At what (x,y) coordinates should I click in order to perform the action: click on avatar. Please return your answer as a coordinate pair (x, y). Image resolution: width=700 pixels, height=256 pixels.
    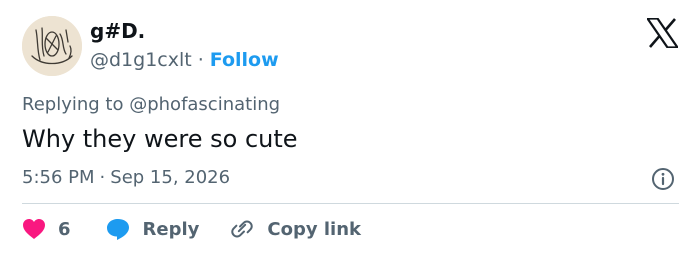
    Looking at the image, I should click on (52, 46).